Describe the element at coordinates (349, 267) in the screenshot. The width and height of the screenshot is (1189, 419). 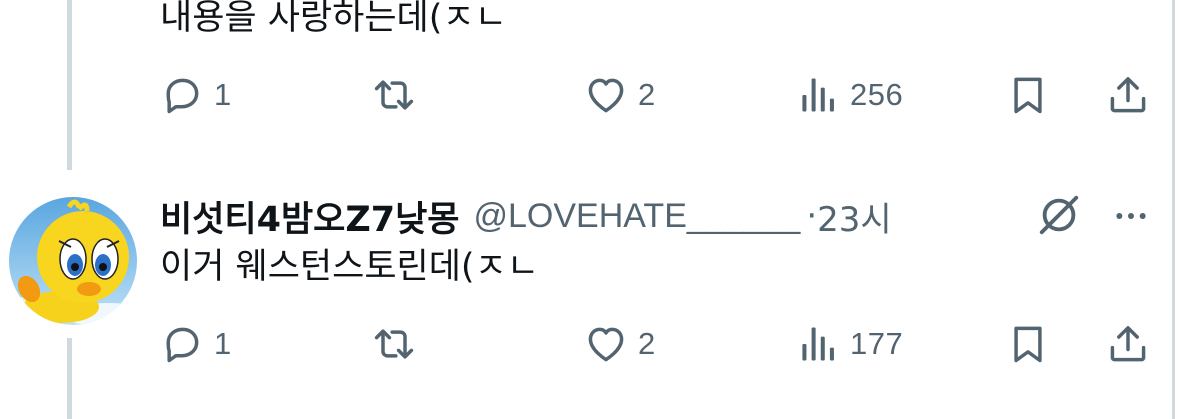
I see `tweet-text: 이거 웨스턴스토린데(ㅈㄴ` at that location.